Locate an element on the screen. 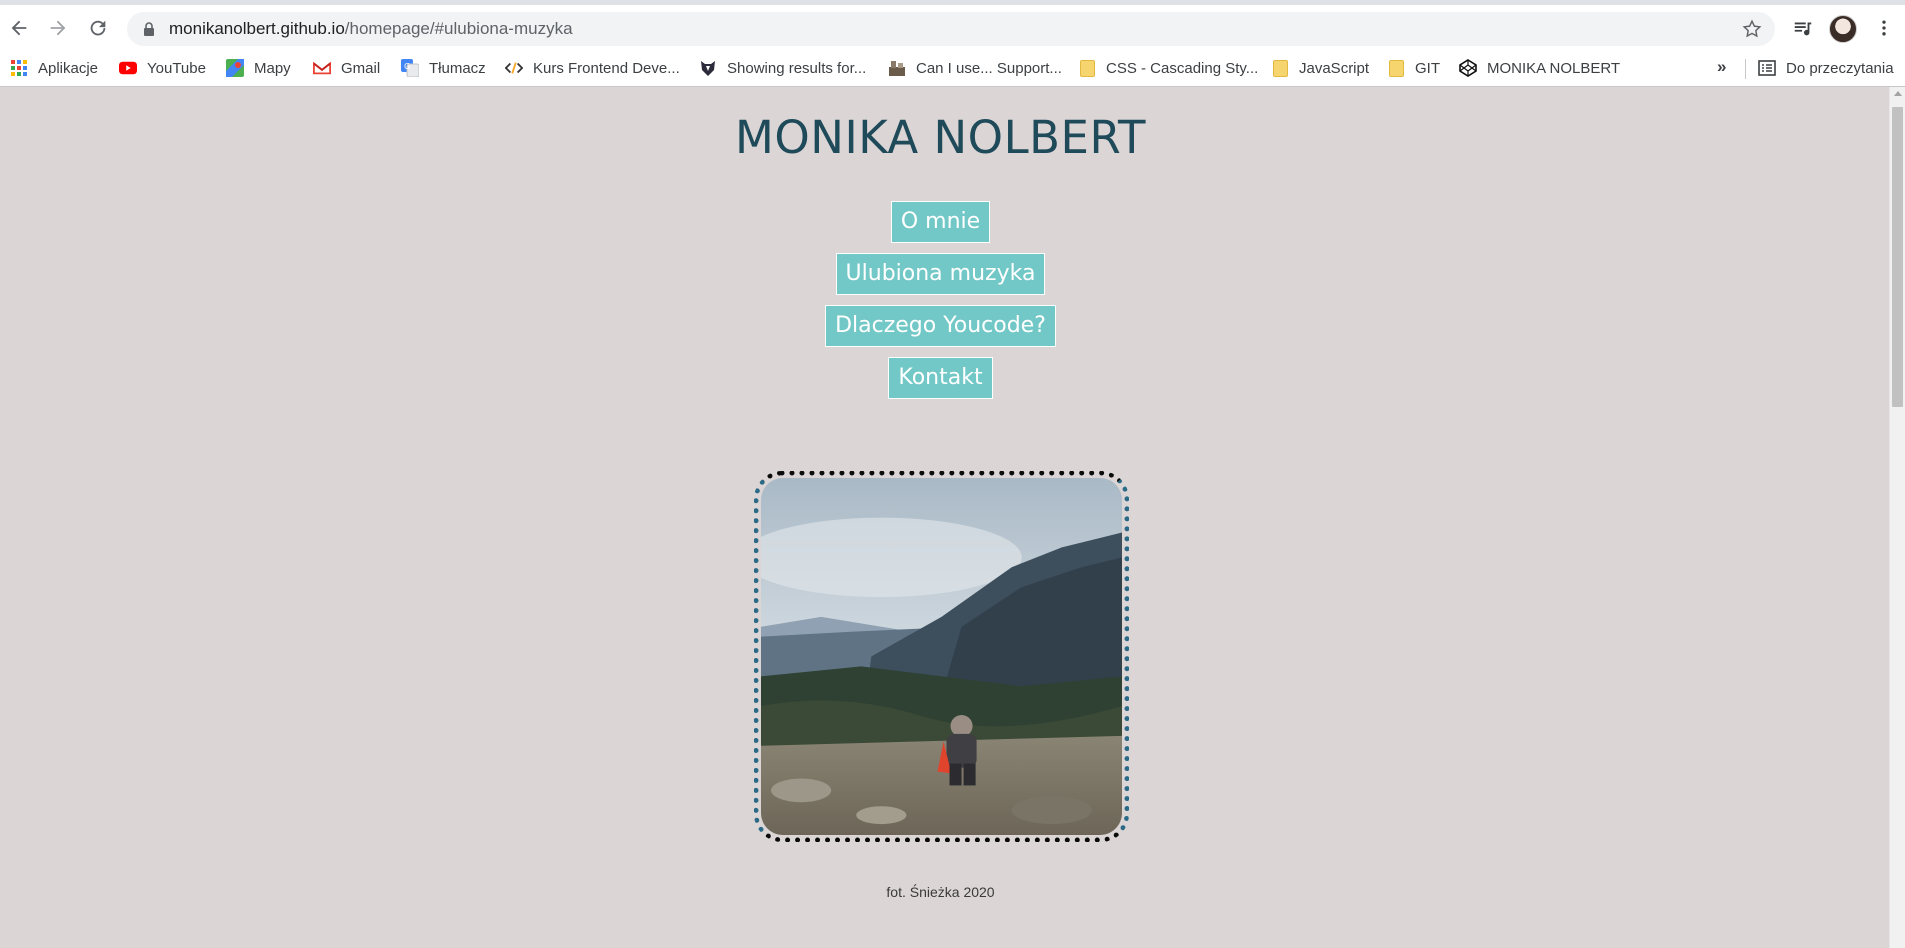  reload-icon is located at coordinates (98, 28).